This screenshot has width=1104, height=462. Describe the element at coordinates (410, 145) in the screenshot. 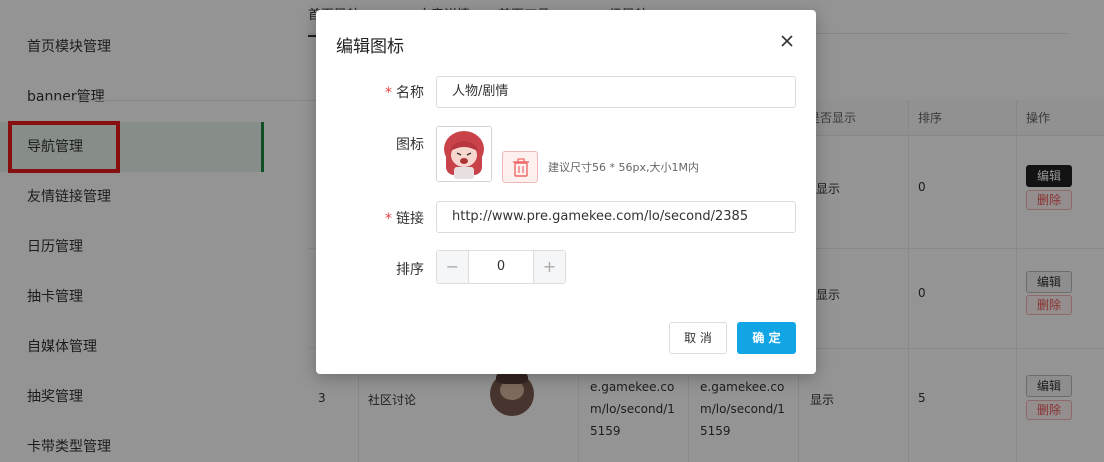

I see `icon-label: 图标` at that location.